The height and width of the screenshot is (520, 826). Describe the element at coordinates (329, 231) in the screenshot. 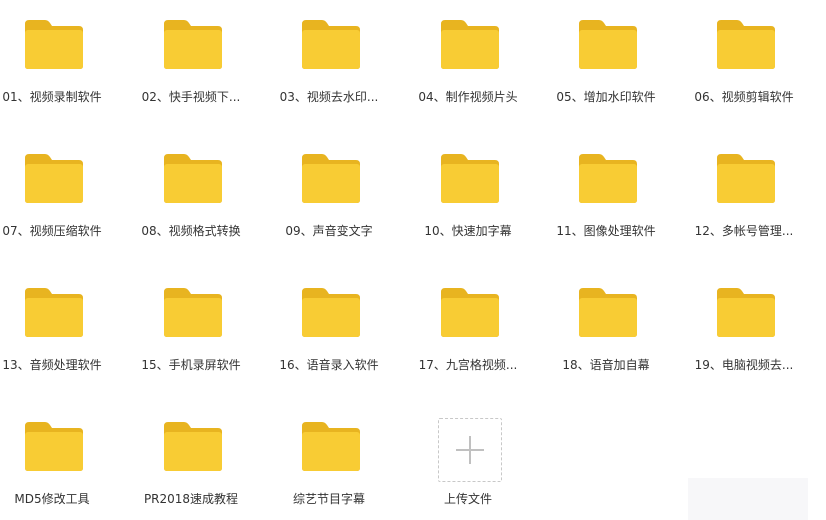

I see `folder-label: 09、声音变文字` at that location.